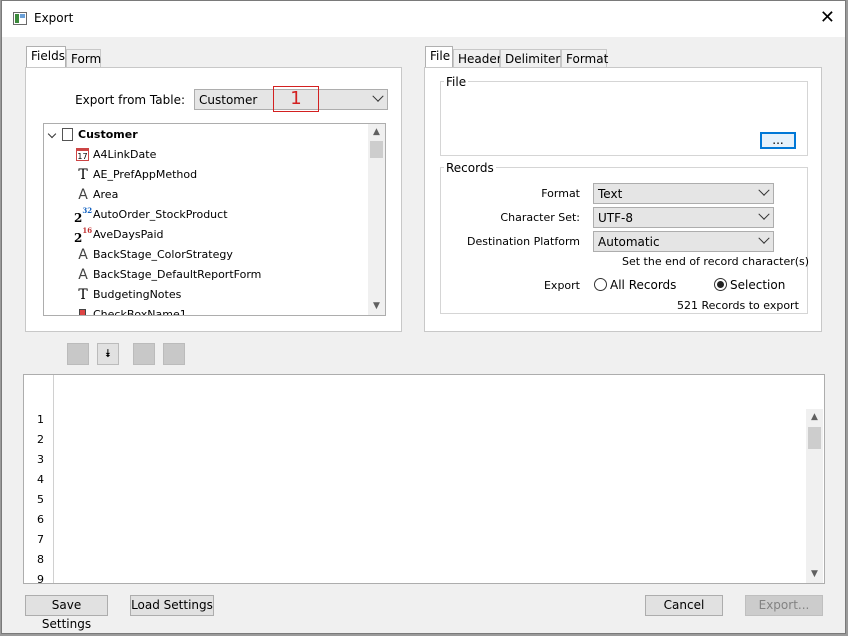  I want to click on tree-item: 232 AutoOrder_StockProduct, so click(204, 215).